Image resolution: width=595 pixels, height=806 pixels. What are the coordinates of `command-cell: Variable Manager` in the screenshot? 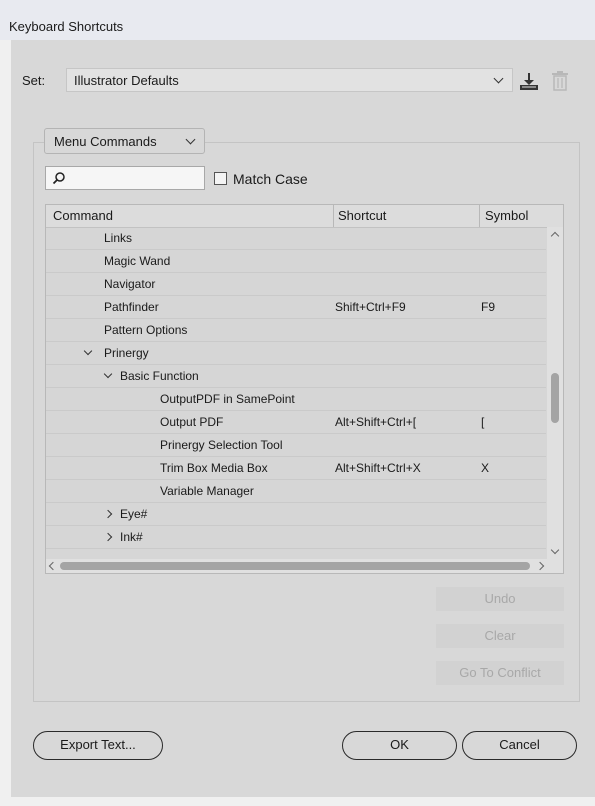 It's located at (207, 491).